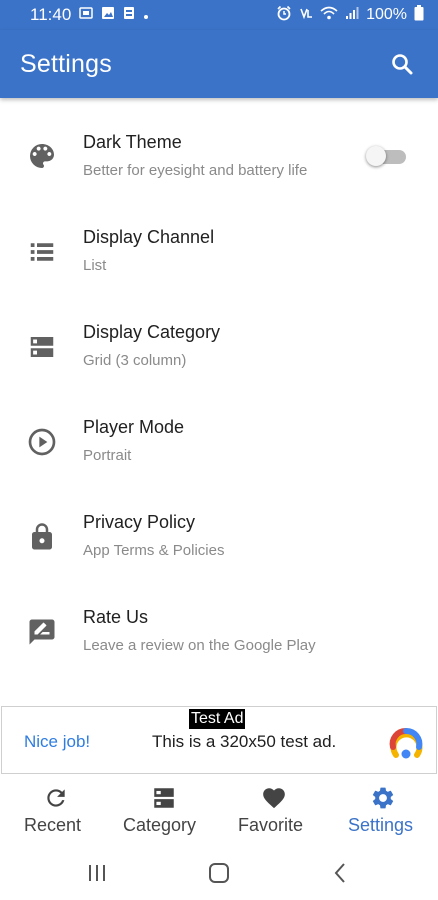 This screenshot has height=900, width=438. What do you see at coordinates (306, 15) in the screenshot?
I see `volte-icon` at bounding box center [306, 15].